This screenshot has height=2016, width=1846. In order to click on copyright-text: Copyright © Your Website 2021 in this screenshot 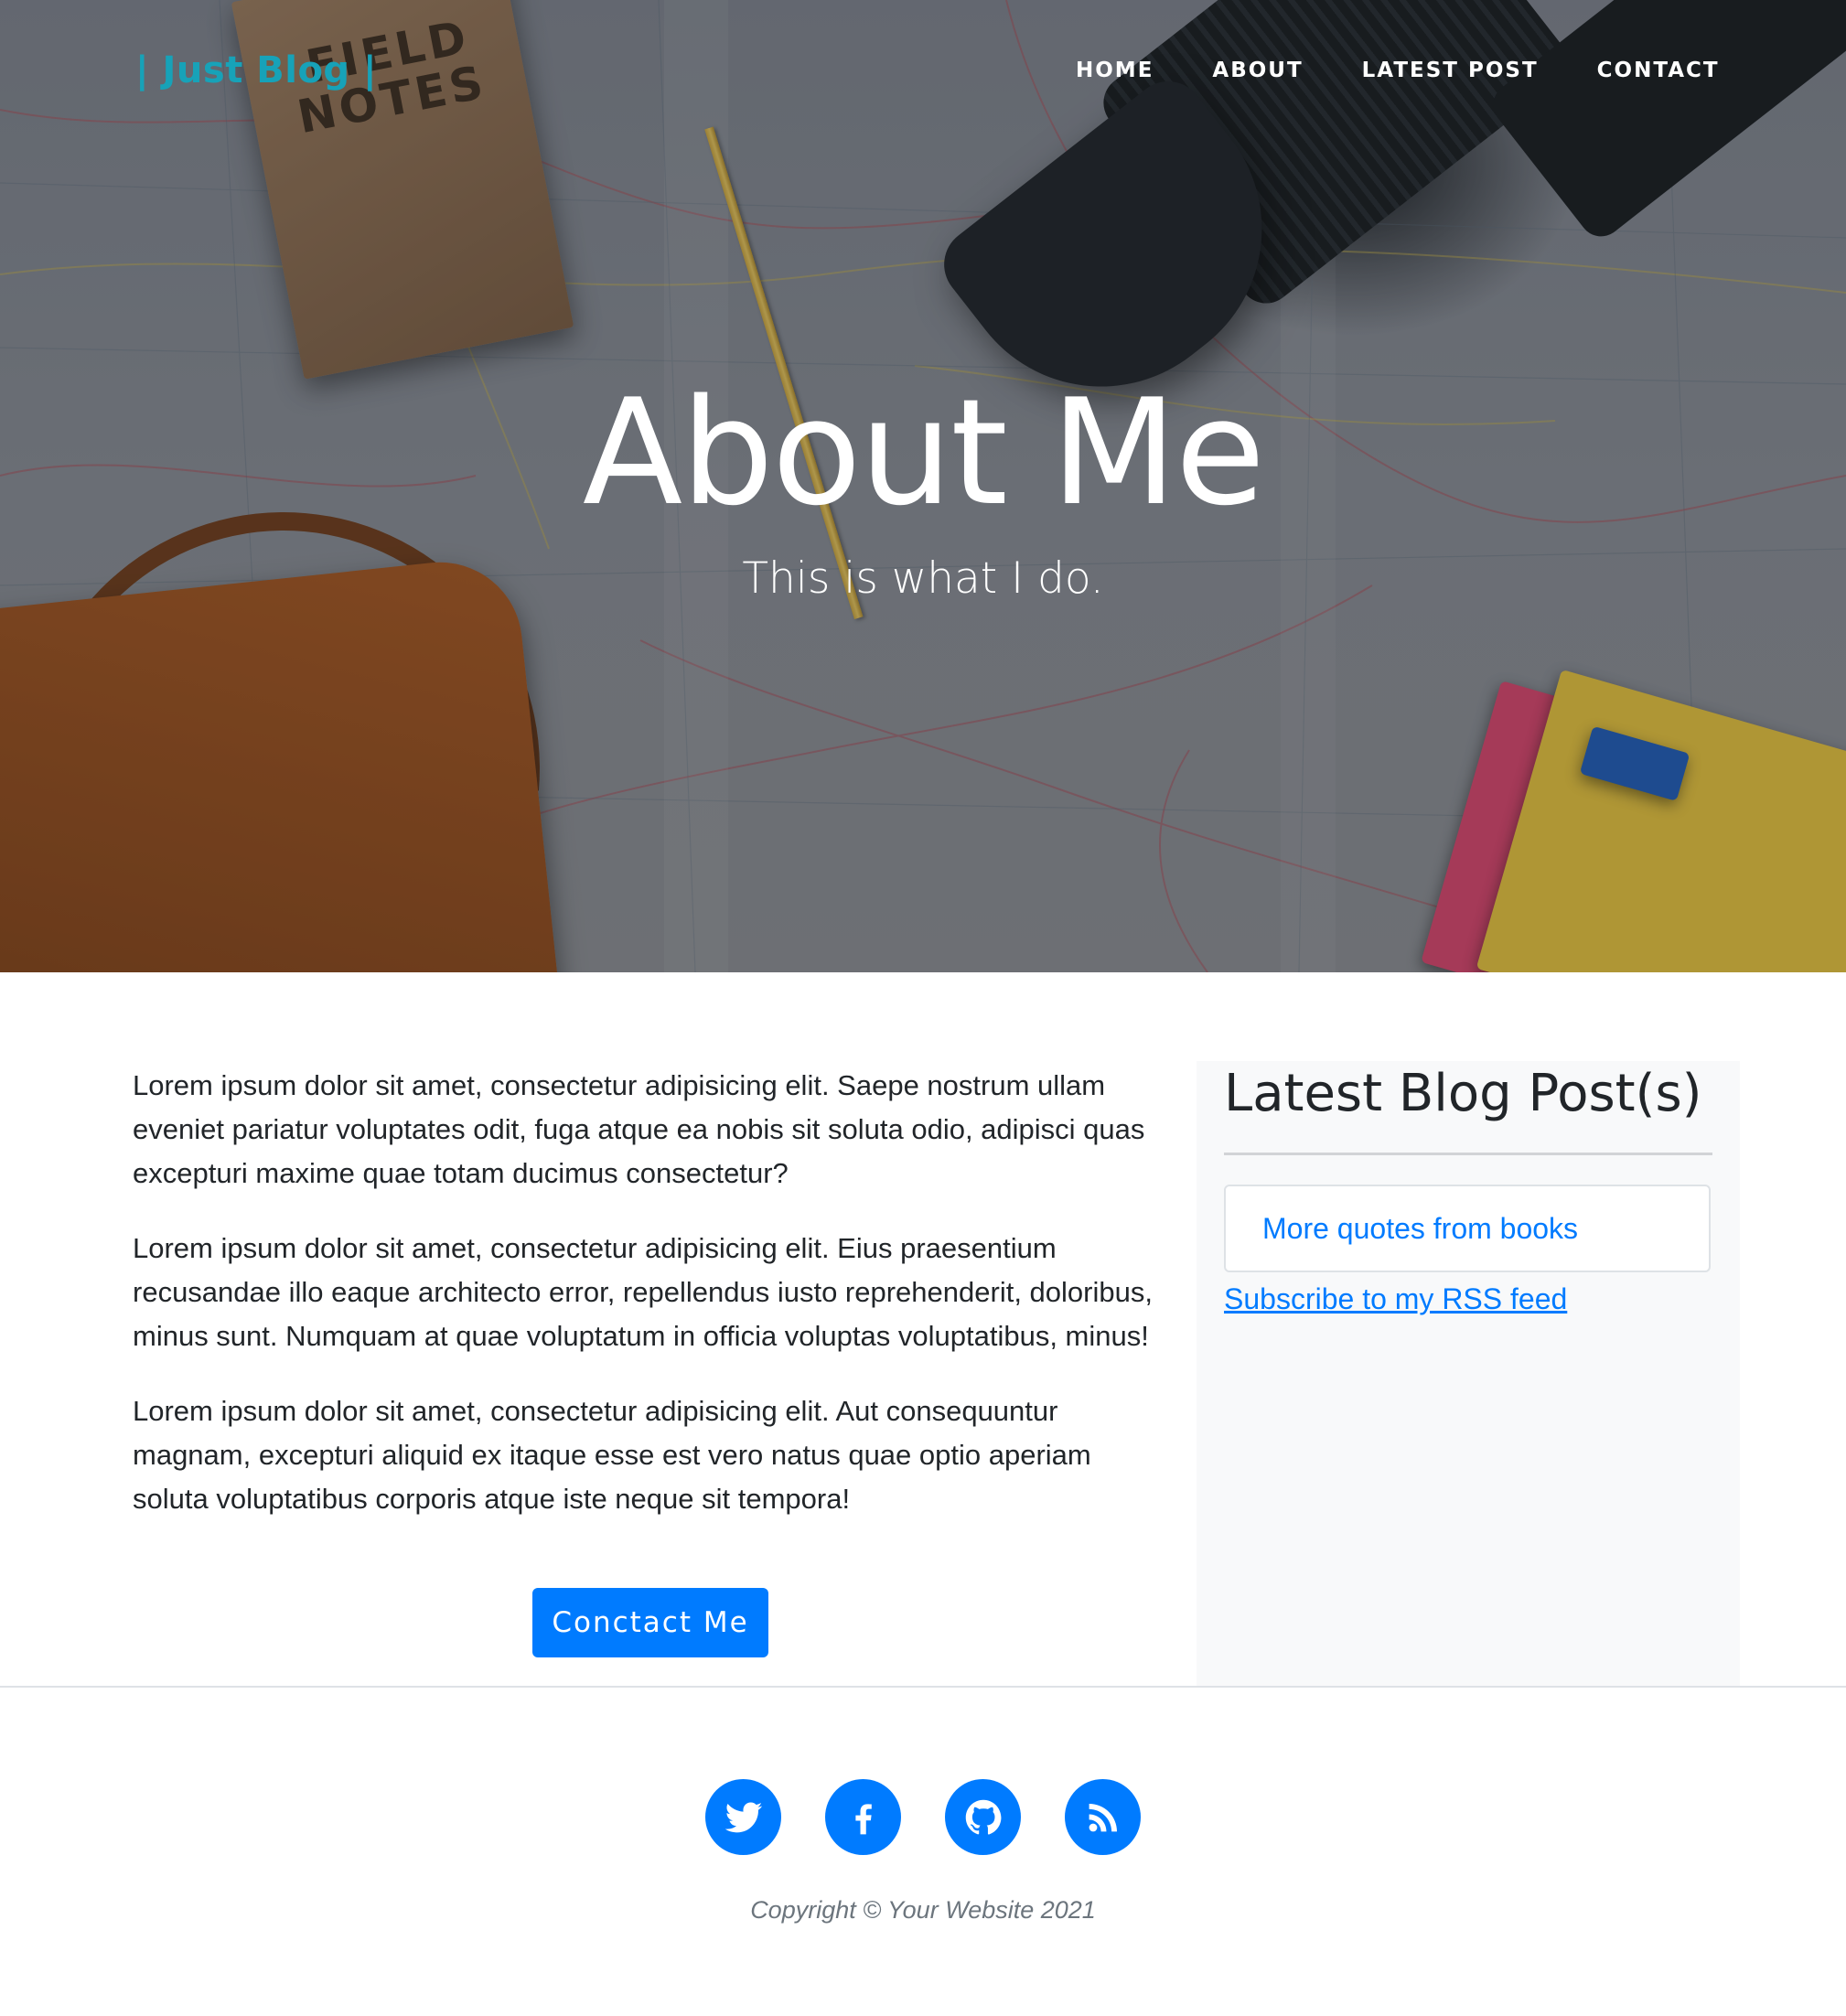, I will do `click(923, 1910)`.